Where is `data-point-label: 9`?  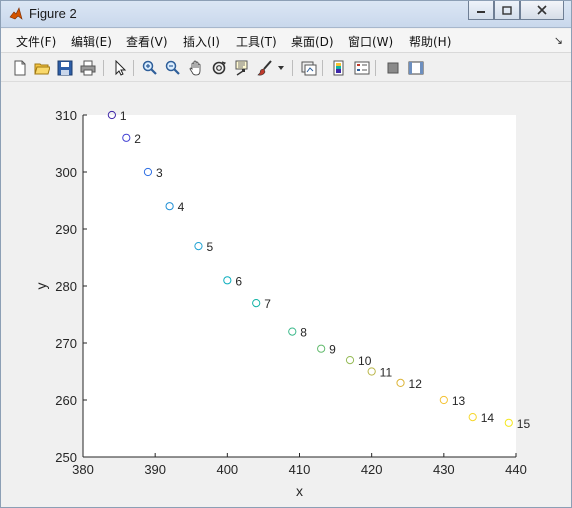
data-point-label: 9 is located at coordinates (332, 350).